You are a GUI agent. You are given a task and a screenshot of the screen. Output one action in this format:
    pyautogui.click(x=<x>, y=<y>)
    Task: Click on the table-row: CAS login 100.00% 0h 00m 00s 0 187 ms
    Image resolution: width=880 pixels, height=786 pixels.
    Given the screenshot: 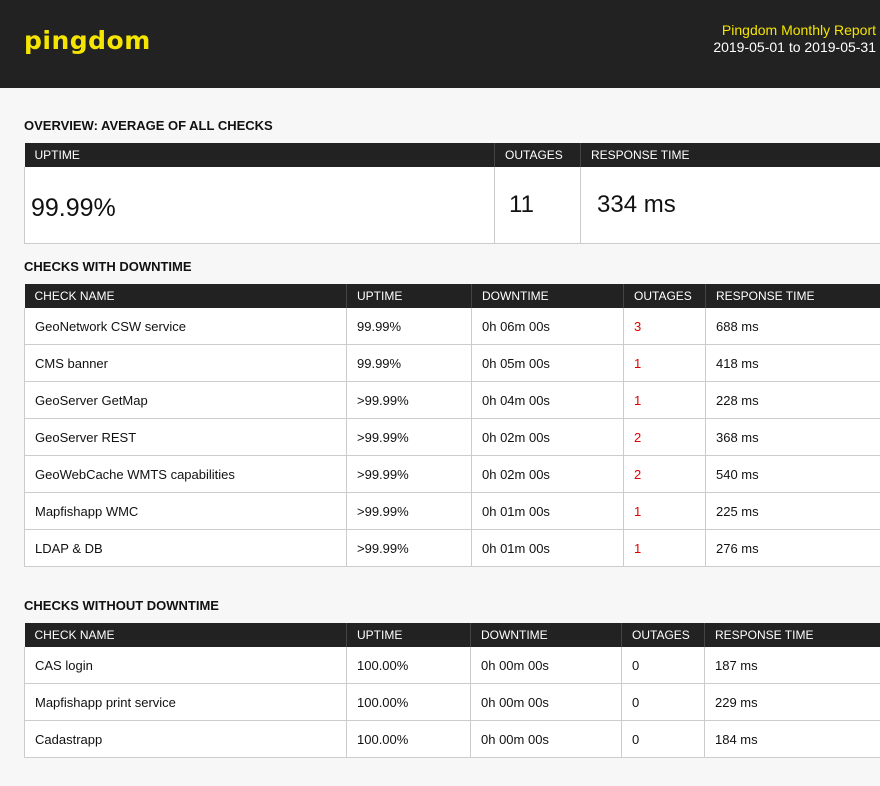 What is the action you would take?
    pyautogui.click(x=452, y=665)
    